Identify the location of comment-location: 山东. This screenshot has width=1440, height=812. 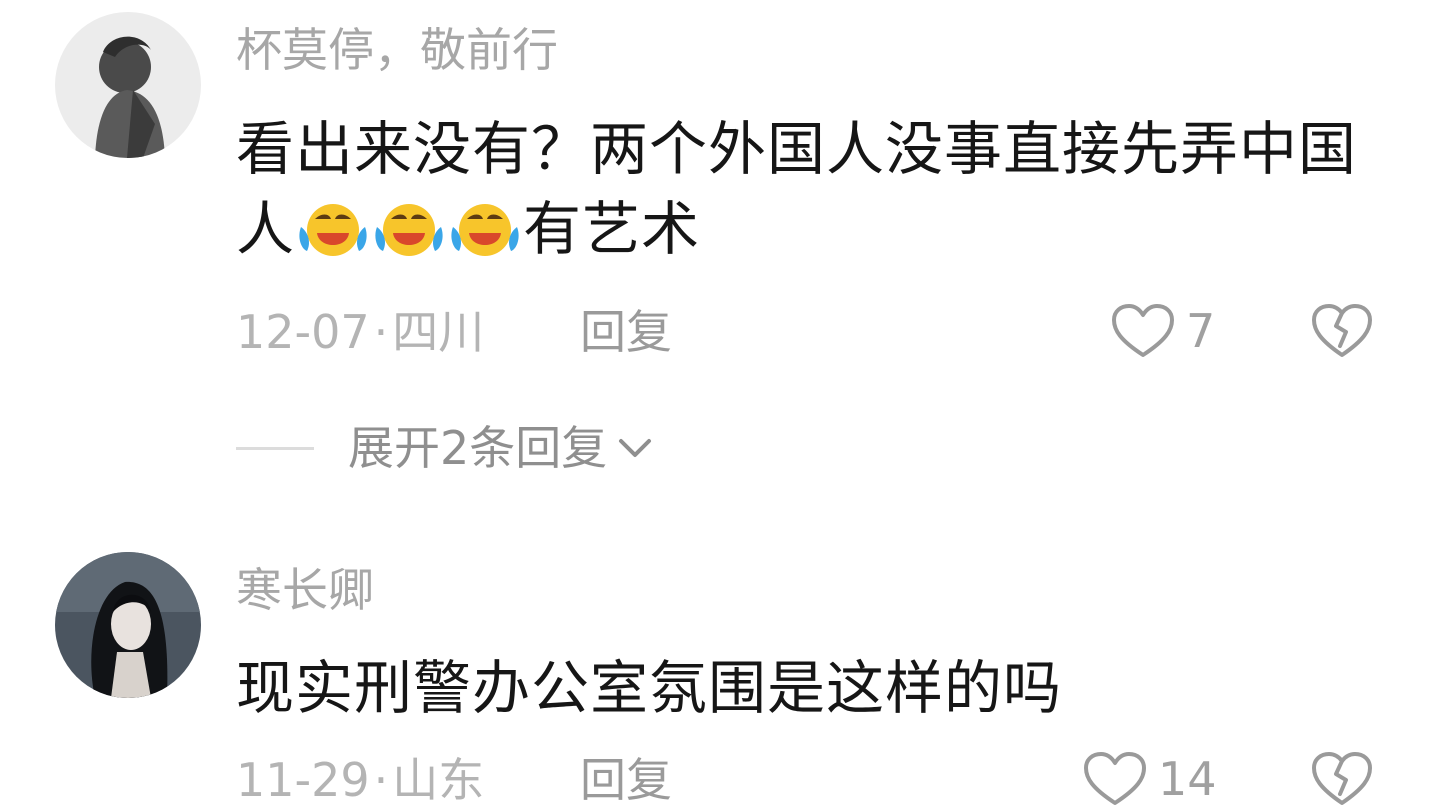
(438, 780).